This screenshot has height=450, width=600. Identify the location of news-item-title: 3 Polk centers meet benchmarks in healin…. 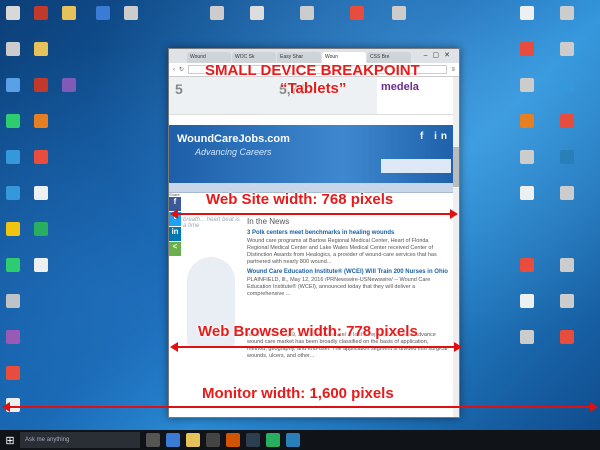
(348, 233).